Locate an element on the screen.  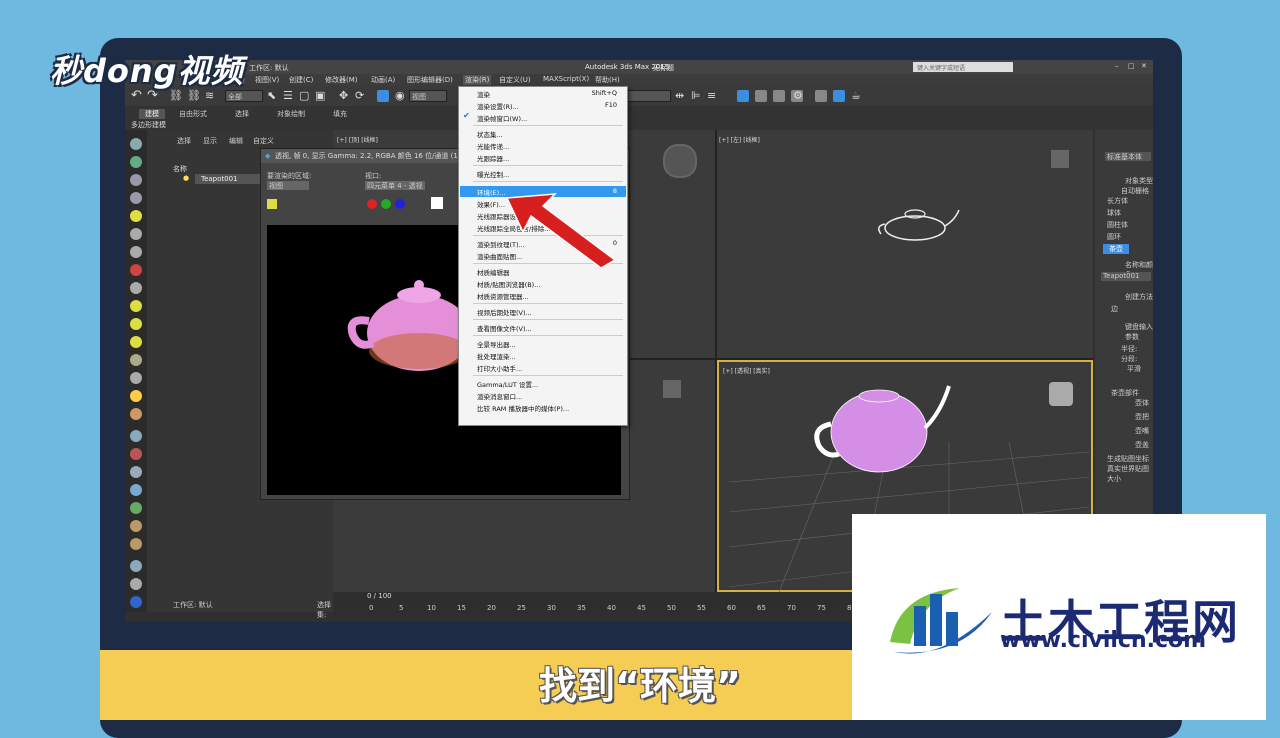
crowd-icon is located at coordinates (136, 544).